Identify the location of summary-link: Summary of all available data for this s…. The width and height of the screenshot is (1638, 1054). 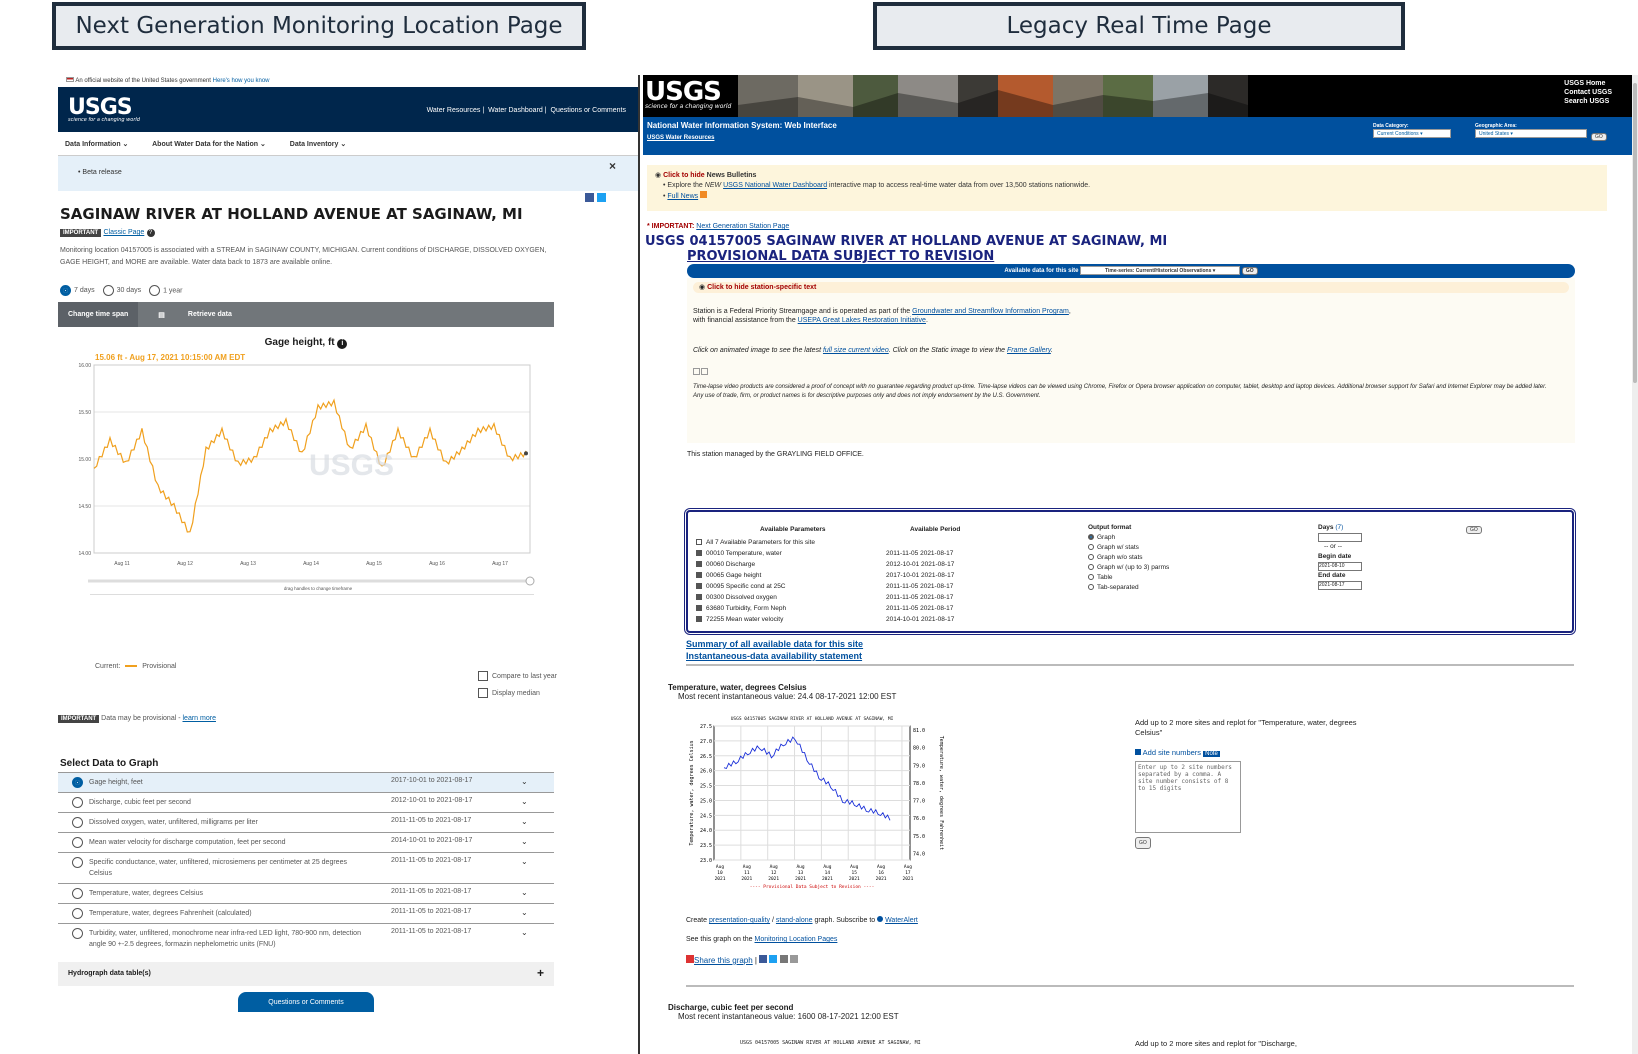
(774, 644).